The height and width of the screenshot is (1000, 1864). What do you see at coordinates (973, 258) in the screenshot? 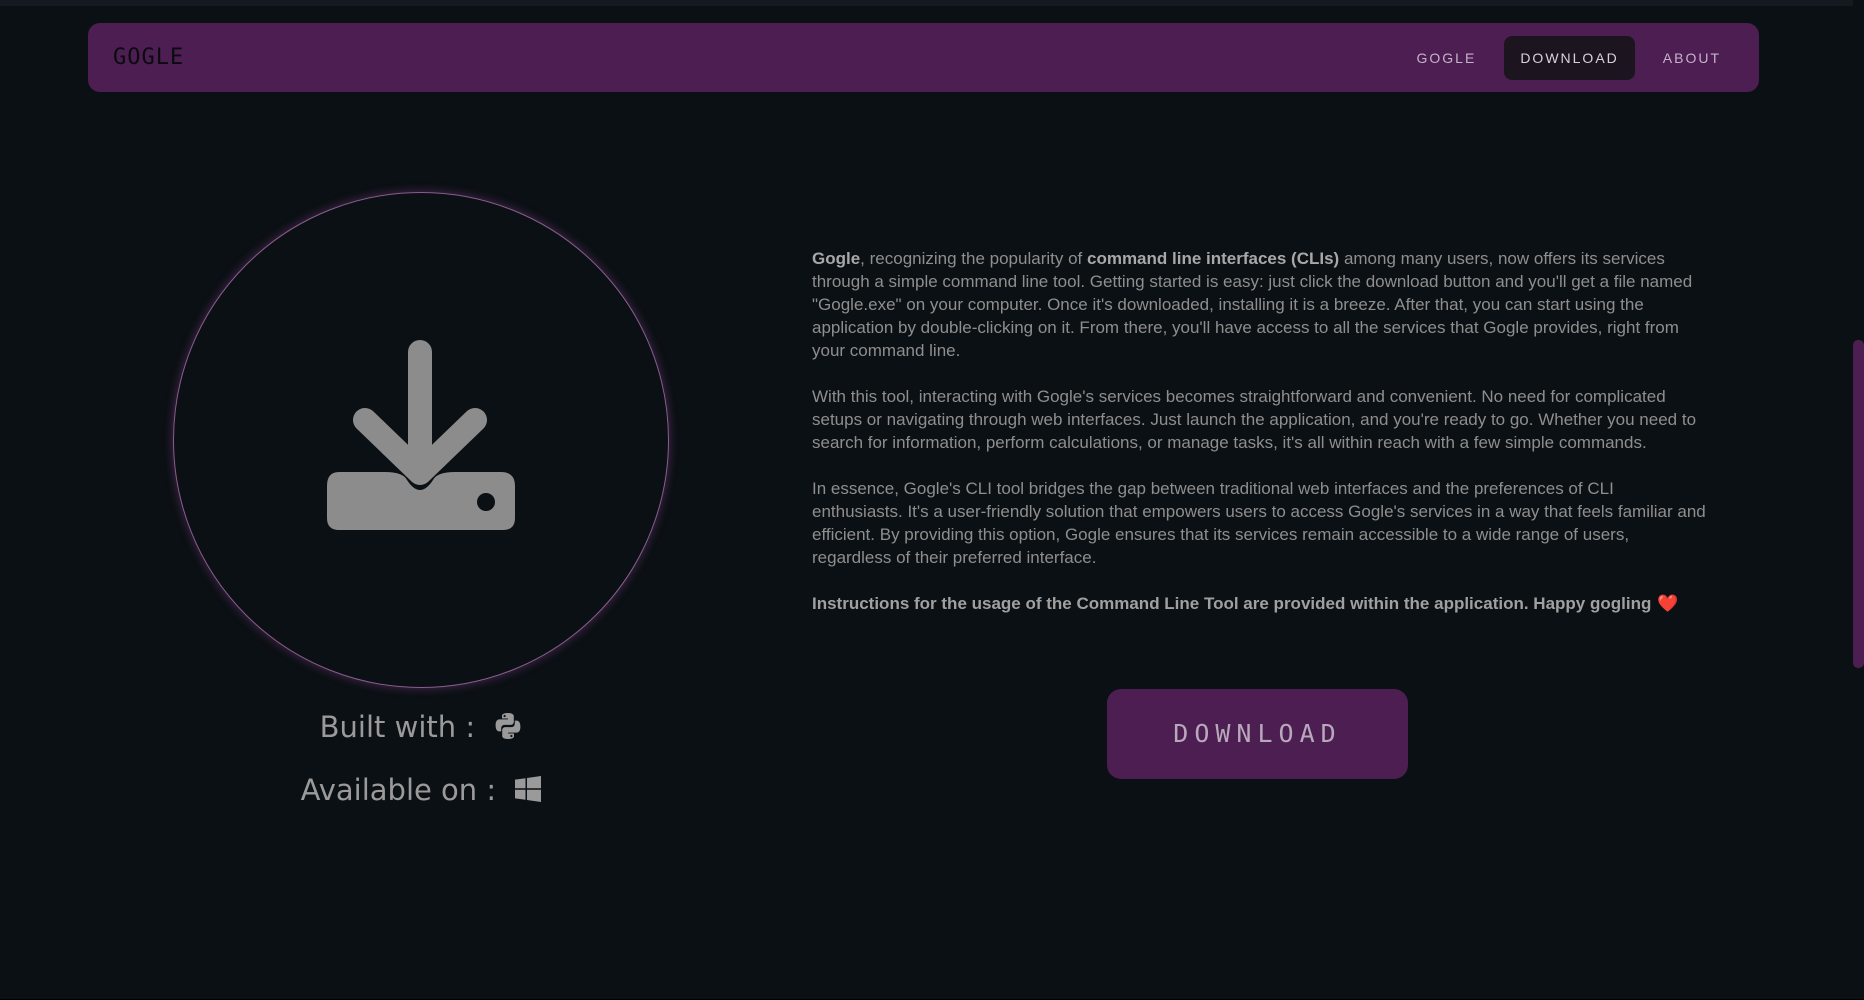
I see `paragraph-intro-text-1: , recognizing the popularity of` at bounding box center [973, 258].